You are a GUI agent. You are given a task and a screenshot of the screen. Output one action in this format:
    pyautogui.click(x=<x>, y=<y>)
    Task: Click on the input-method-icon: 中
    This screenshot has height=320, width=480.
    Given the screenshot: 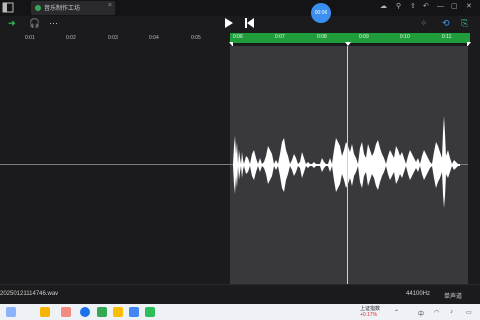 What is the action you would take?
    pyautogui.click(x=421, y=313)
    